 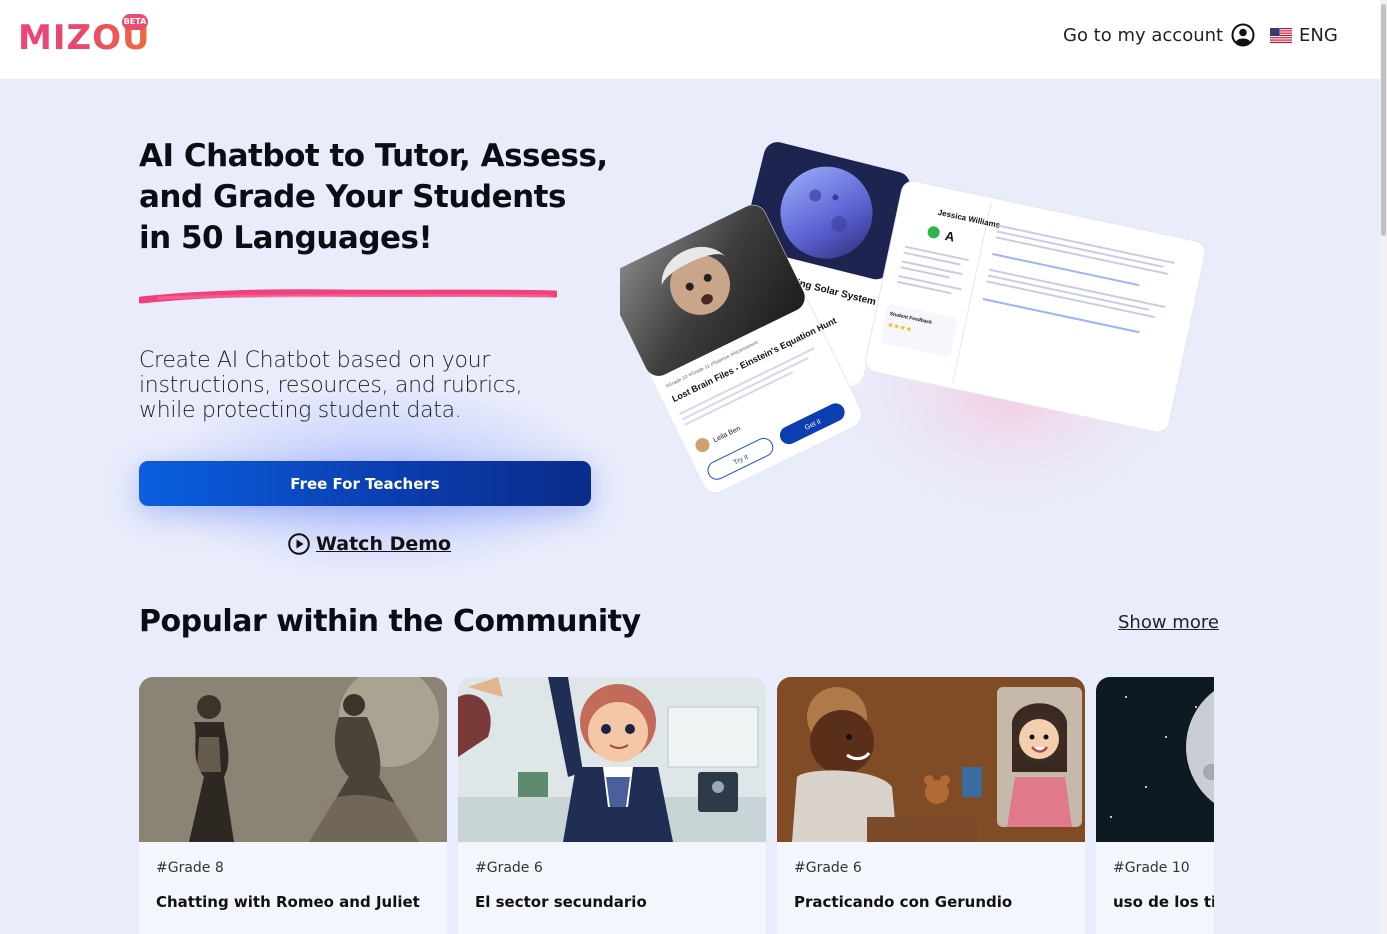 I want to click on romeo-juliet-image, so click(x=293, y=759).